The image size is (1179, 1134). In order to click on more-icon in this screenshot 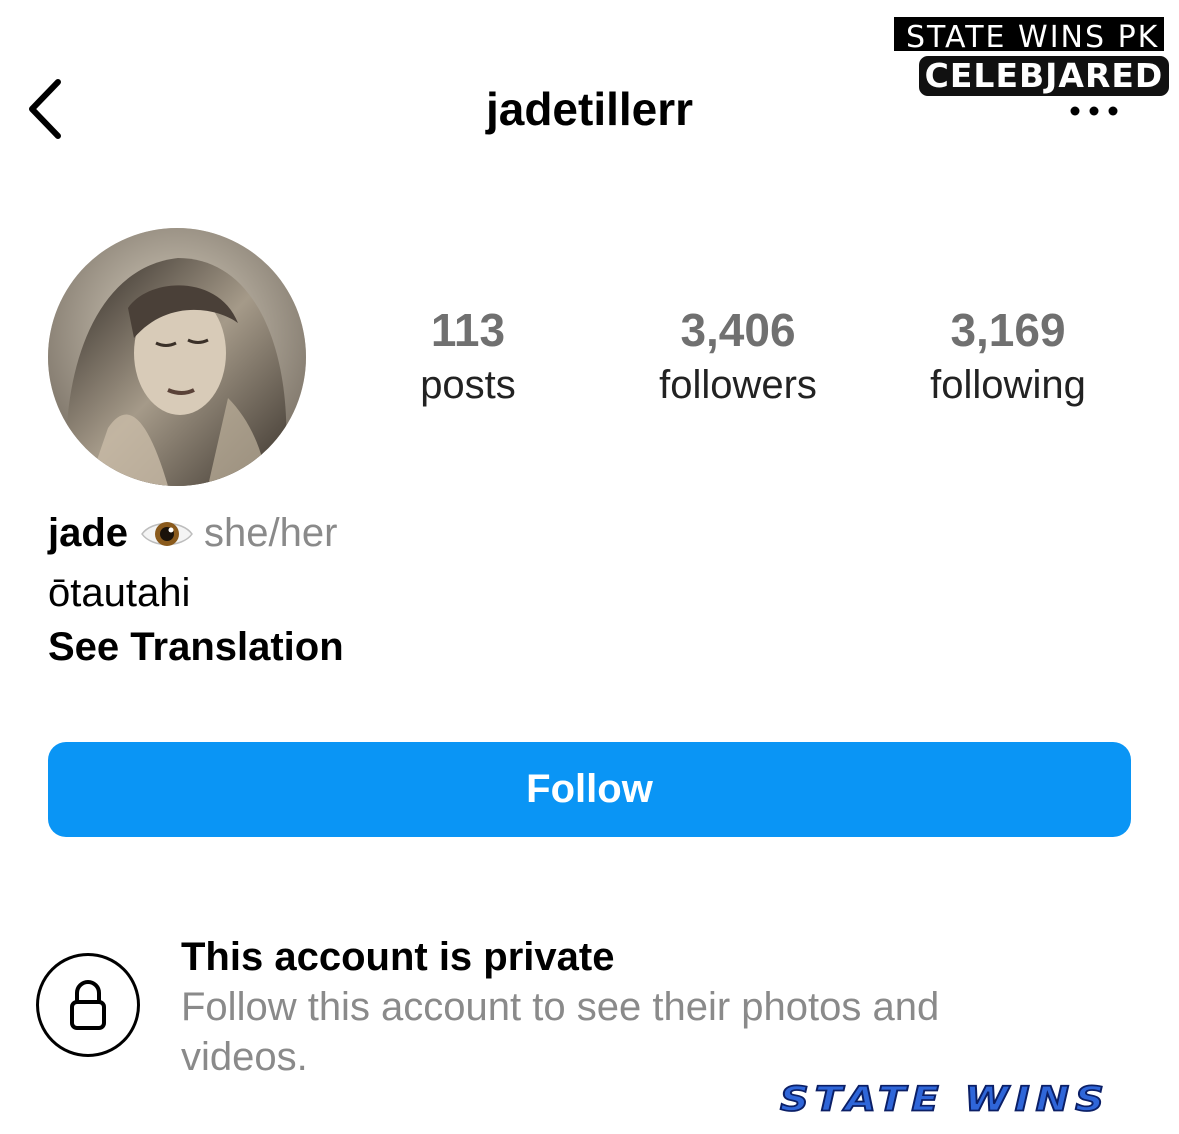, I will do `click(1094, 111)`.